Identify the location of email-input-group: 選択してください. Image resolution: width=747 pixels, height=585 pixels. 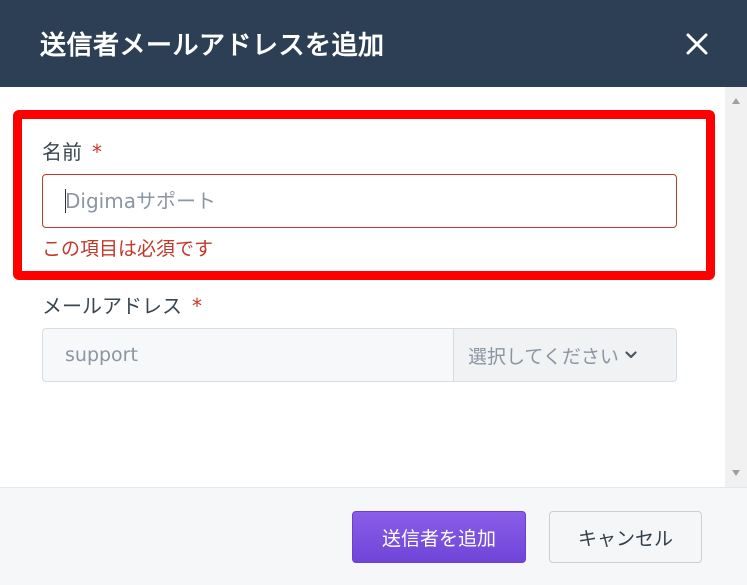
(359, 355).